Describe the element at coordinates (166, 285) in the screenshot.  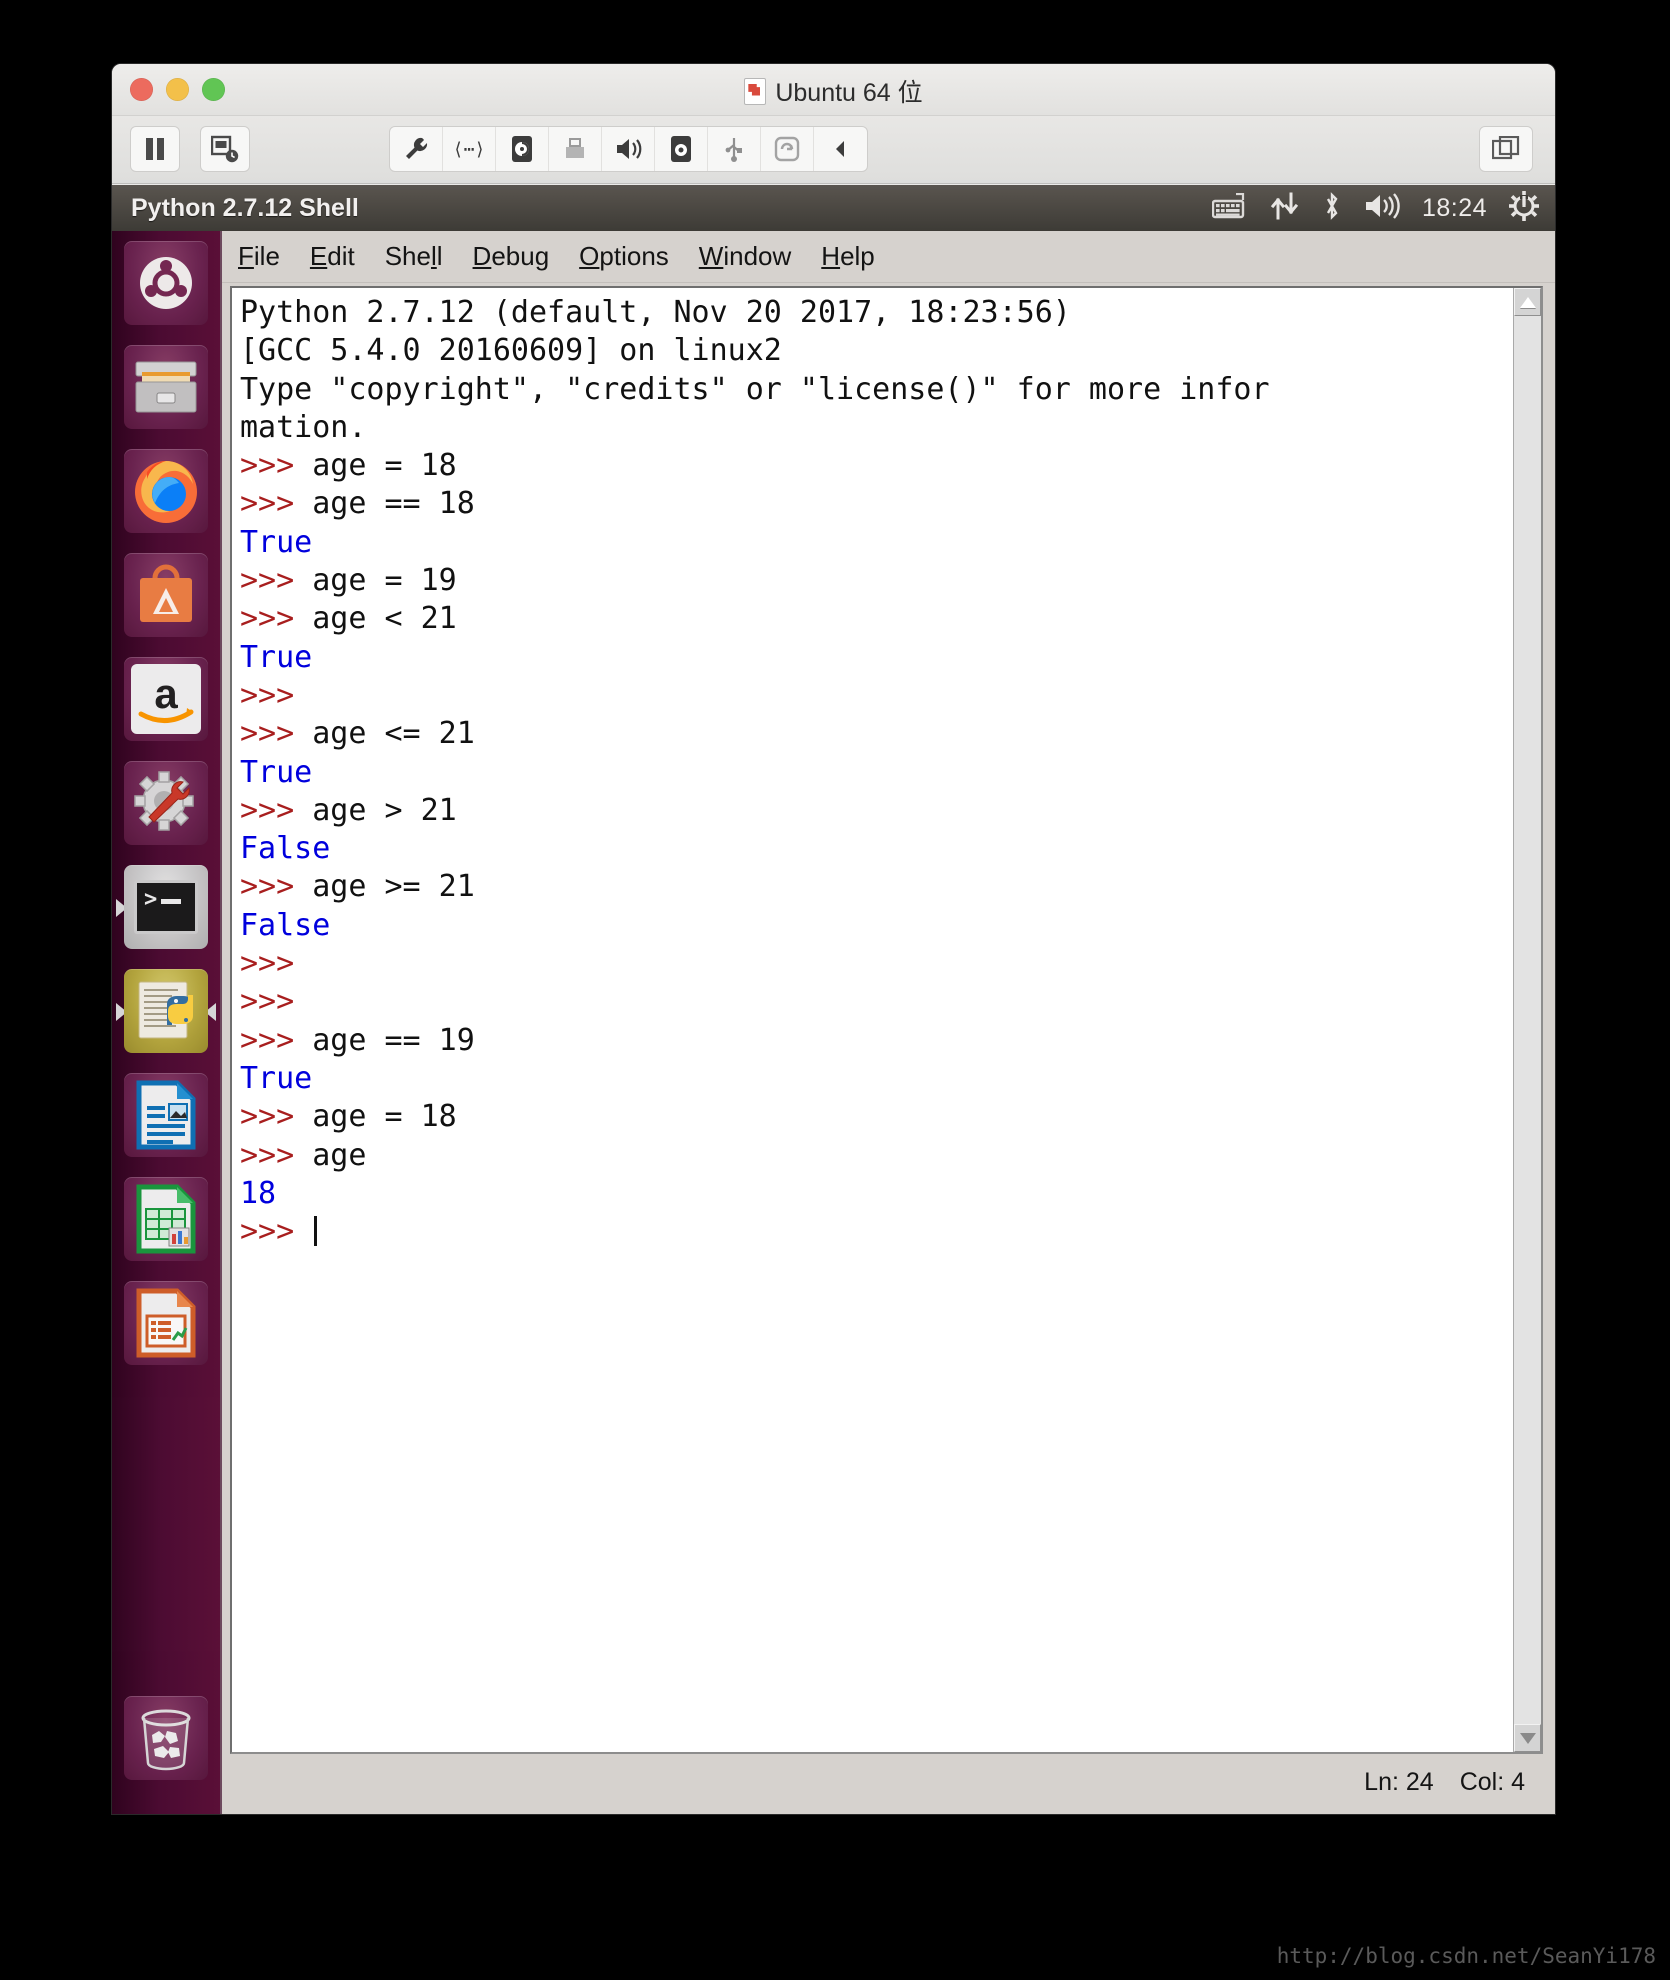
I see `launcher-item-ubuntu-dash` at that location.